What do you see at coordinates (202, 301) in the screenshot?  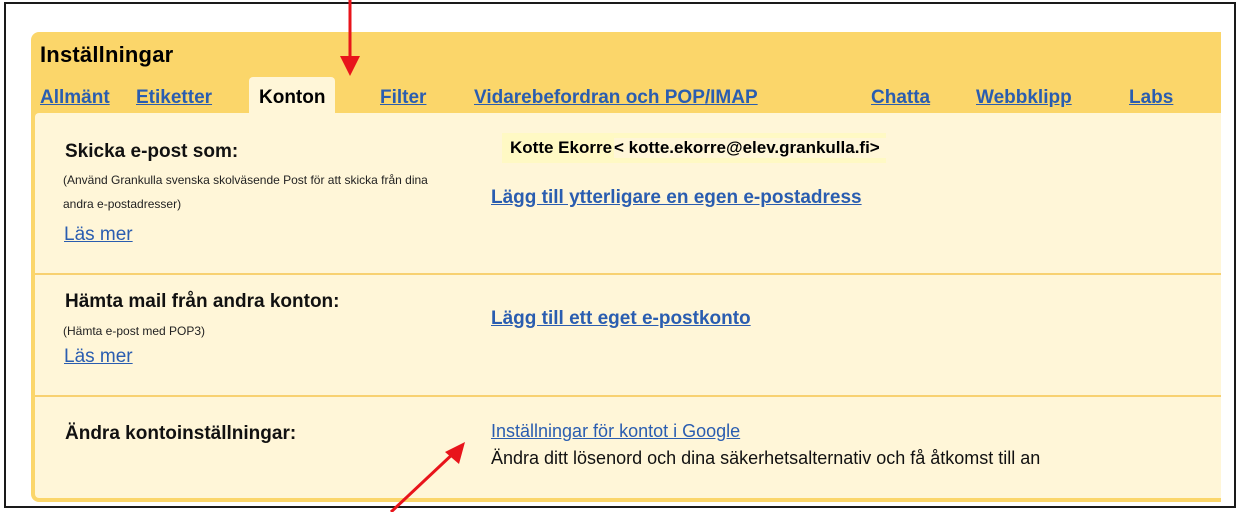 I see `fetch-mail-label: Hämta mail från andra konton:` at bounding box center [202, 301].